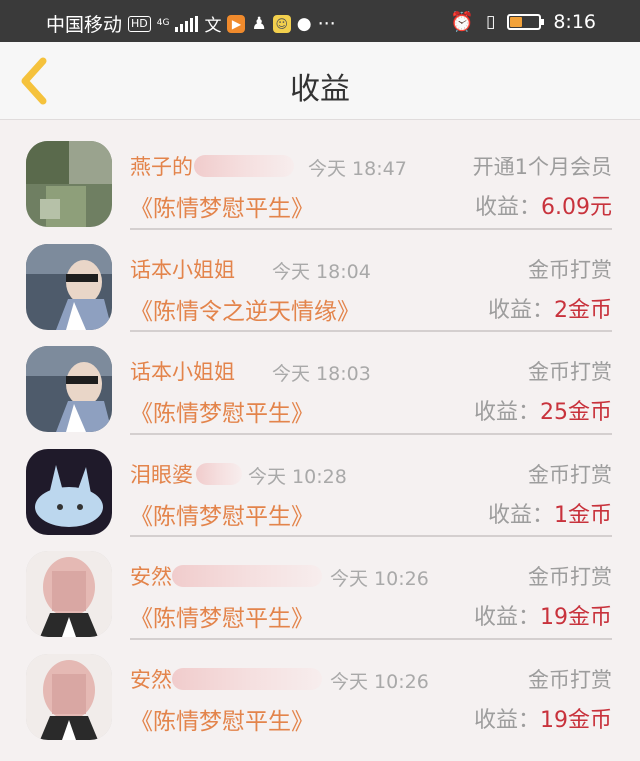  What do you see at coordinates (161, 474) in the screenshot?
I see `user-name: 泪眼婆` at bounding box center [161, 474].